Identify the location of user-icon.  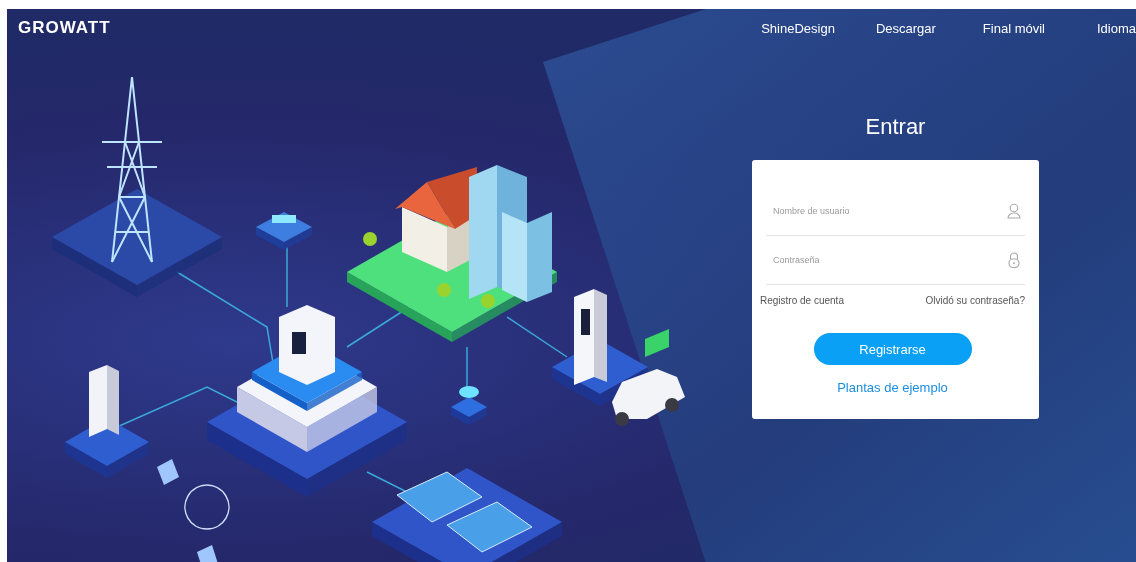
(1014, 211).